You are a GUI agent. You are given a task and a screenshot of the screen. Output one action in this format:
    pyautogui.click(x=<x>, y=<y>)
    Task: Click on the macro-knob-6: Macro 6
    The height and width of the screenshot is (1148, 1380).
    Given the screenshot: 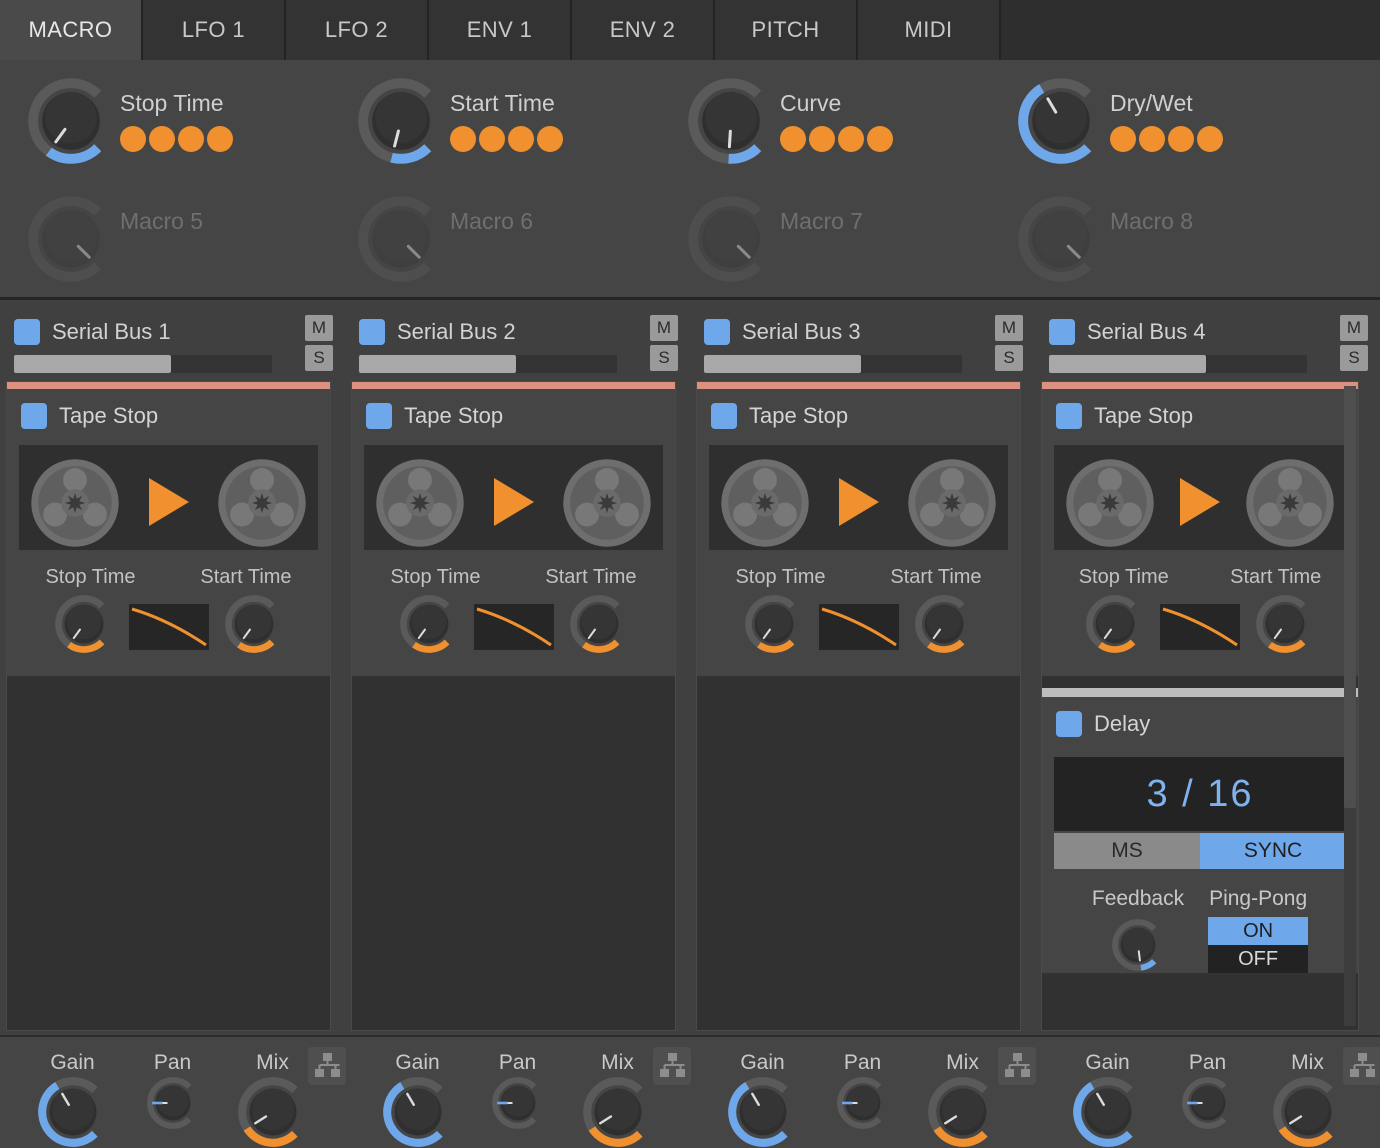 What is the action you would take?
    pyautogui.click(x=518, y=246)
    